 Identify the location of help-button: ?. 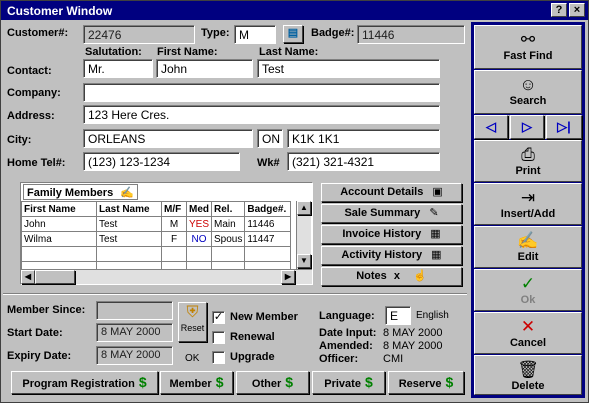
(559, 10).